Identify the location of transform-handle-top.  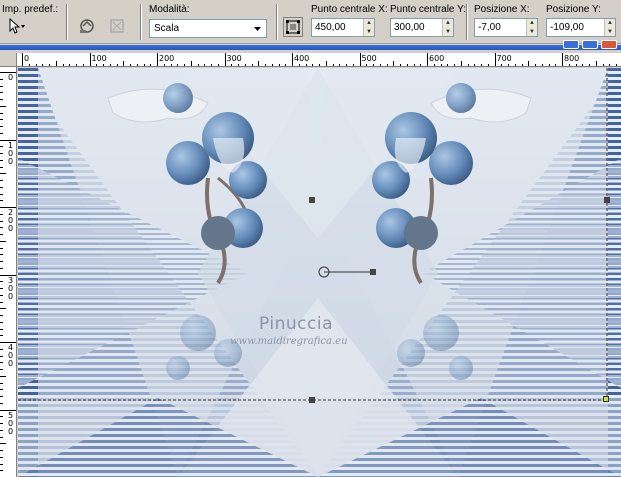
(312, 200).